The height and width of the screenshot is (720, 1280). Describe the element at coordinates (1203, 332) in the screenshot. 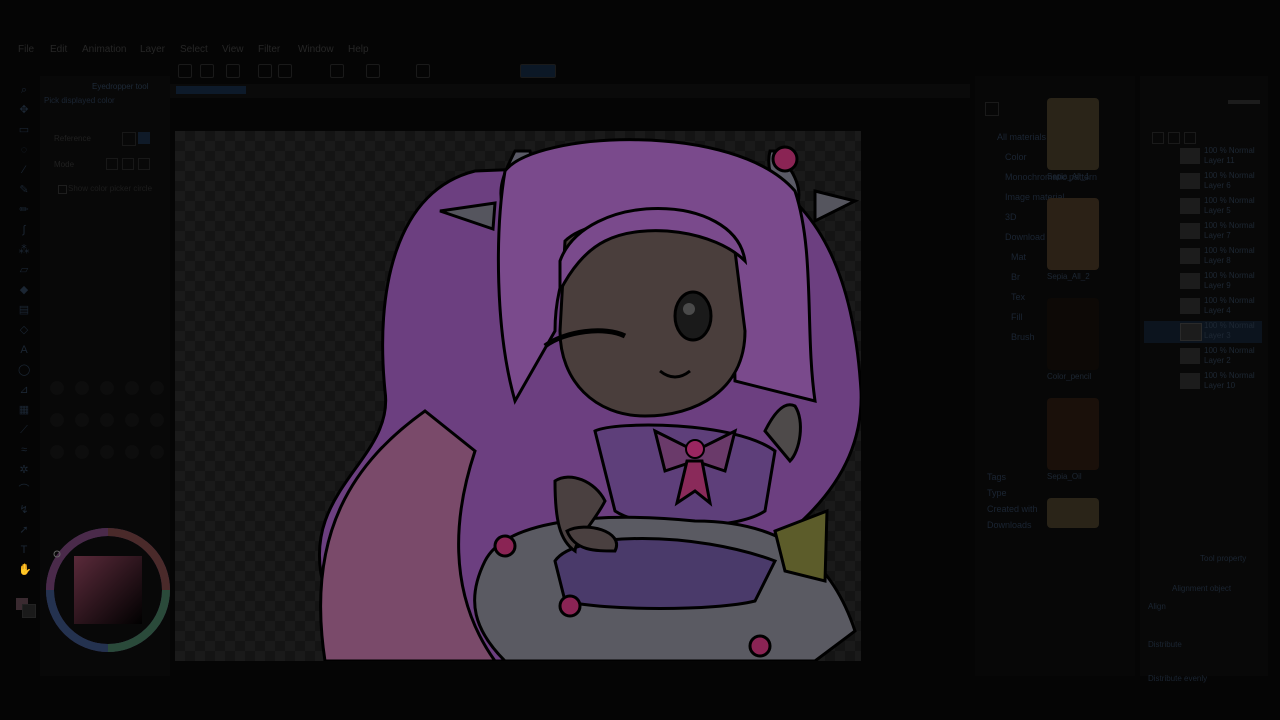

I see `layer-row-selected: 100 % Normal Layer 3` at that location.